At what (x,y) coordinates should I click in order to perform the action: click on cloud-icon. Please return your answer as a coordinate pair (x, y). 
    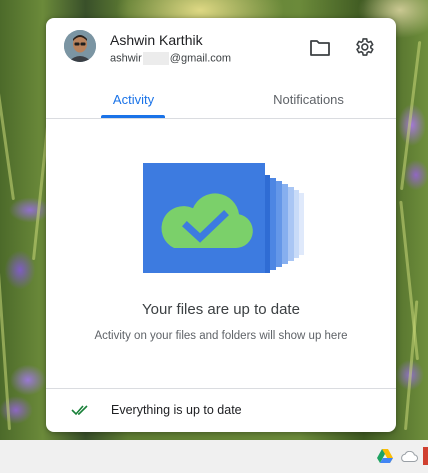
    Looking at the image, I should click on (409, 456).